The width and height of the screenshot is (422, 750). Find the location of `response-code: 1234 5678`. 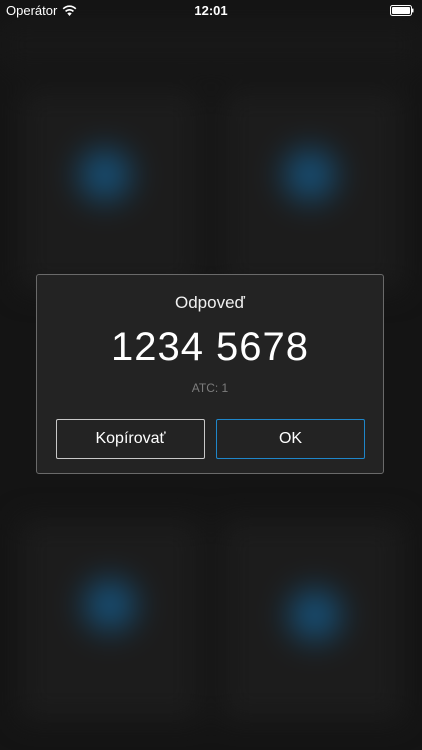

response-code: 1234 5678 is located at coordinates (210, 347).